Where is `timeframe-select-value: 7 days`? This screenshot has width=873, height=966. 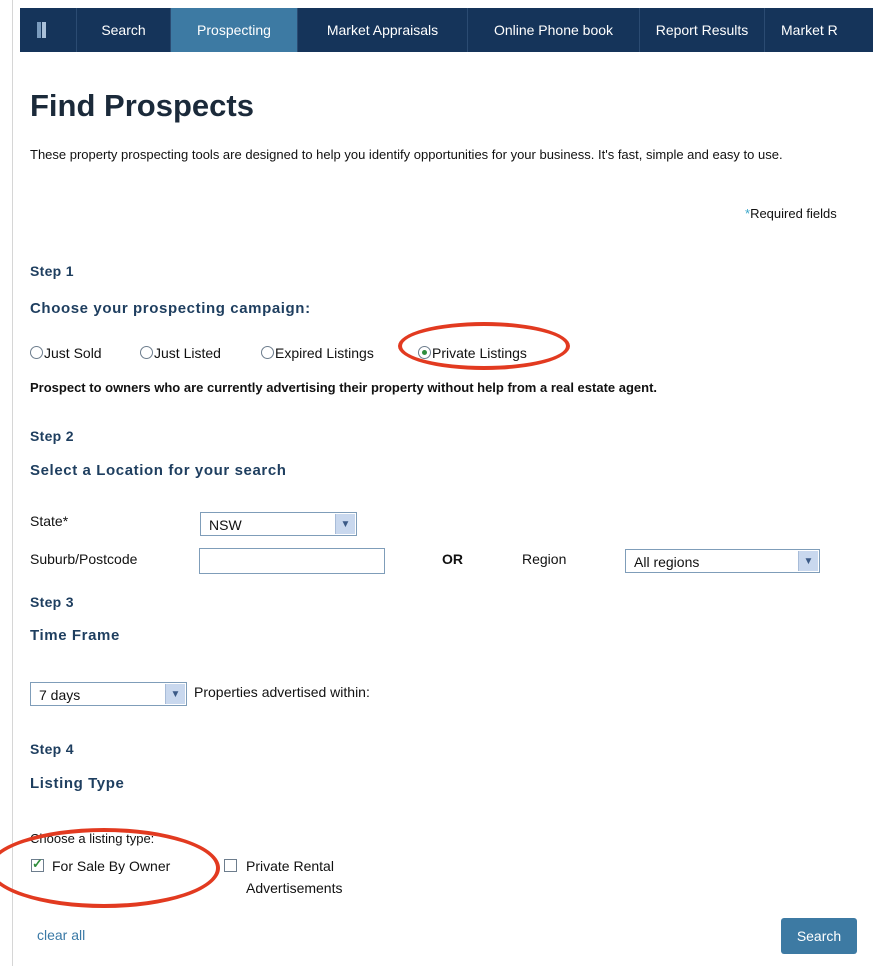
timeframe-select-value: 7 days is located at coordinates (60, 695).